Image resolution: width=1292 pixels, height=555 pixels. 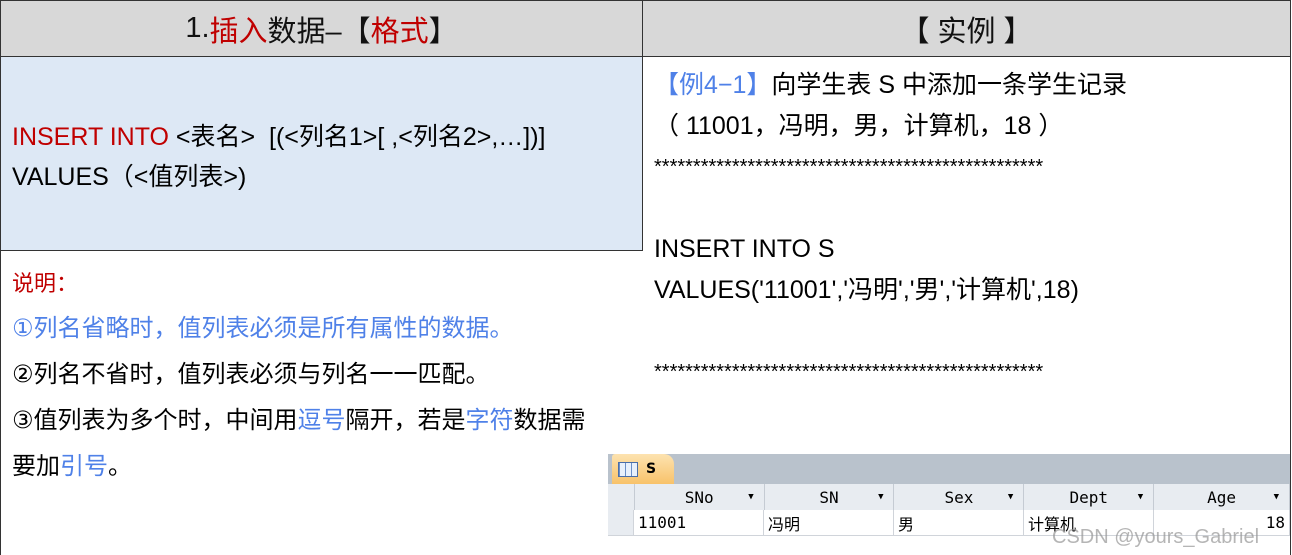 What do you see at coordinates (949, 85) in the screenshot?
I see `example-title: 向学生表 S 中添加一条学生记录` at bounding box center [949, 85].